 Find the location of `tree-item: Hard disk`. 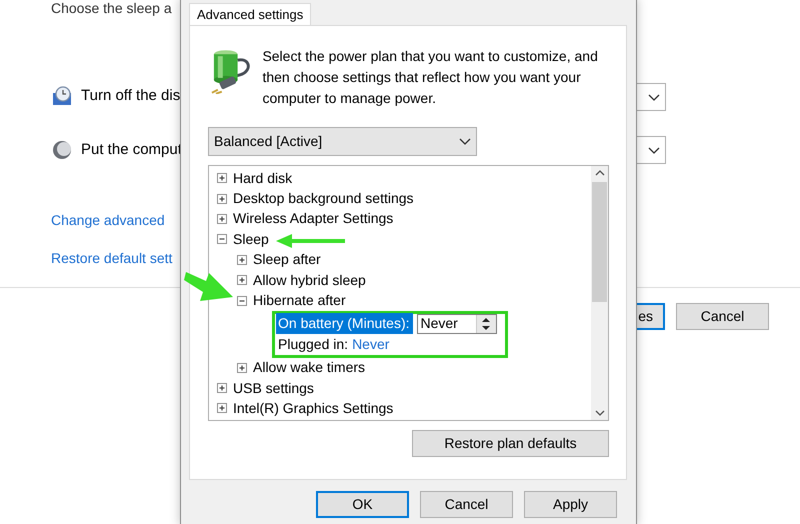

tree-item: Hard disk is located at coordinates (262, 178).